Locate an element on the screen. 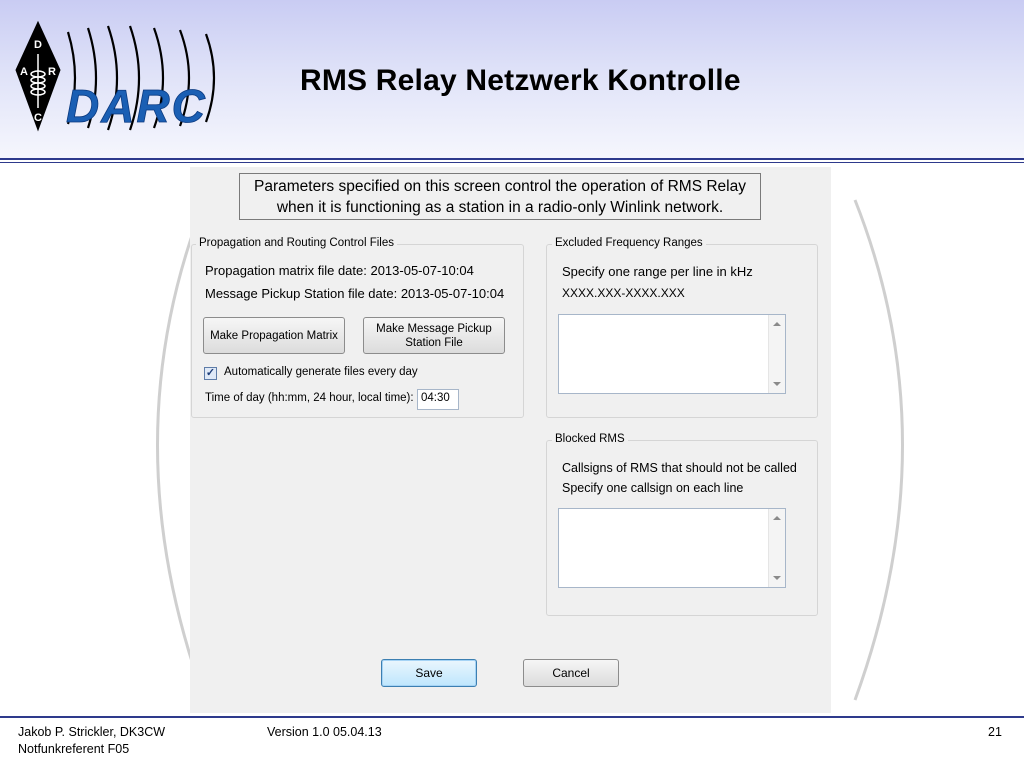 The width and height of the screenshot is (1024, 768). make-pickup-label-line1: Make Message Pickup is located at coordinates (434, 328).